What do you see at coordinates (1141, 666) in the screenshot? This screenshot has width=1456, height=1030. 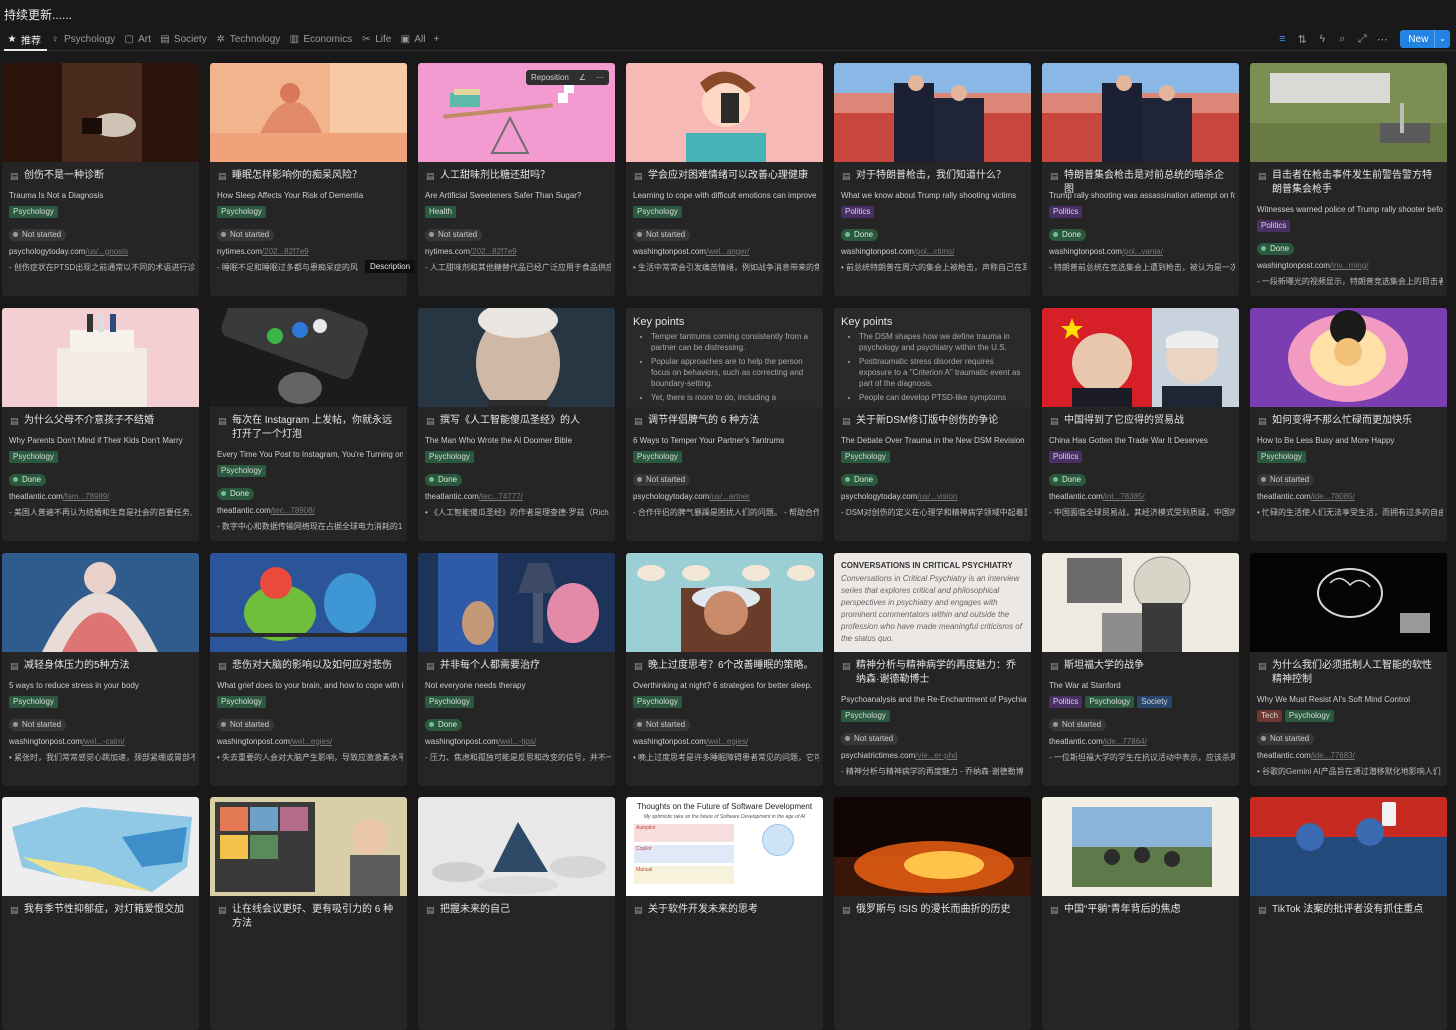 I see `card-title: ▤ 斯坦福大学的战争` at bounding box center [1141, 666].